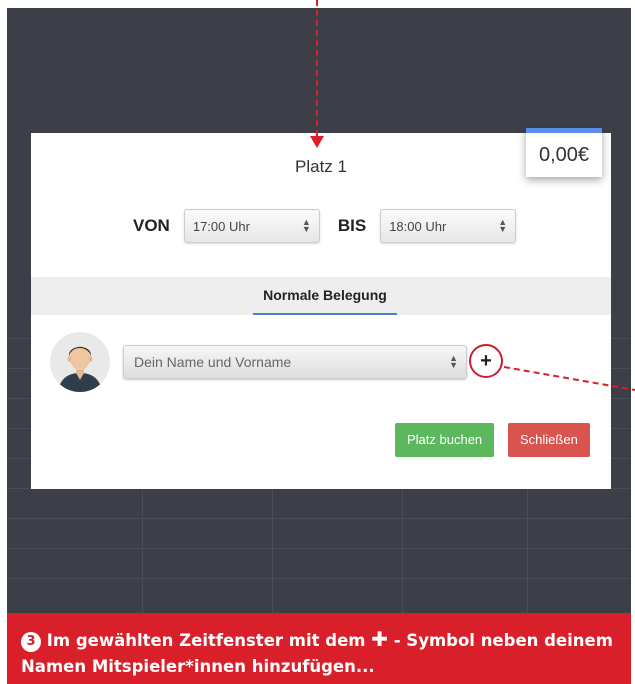 This screenshot has height=684, width=635. What do you see at coordinates (321, 166) in the screenshot?
I see `modal-title: Platz 1` at bounding box center [321, 166].